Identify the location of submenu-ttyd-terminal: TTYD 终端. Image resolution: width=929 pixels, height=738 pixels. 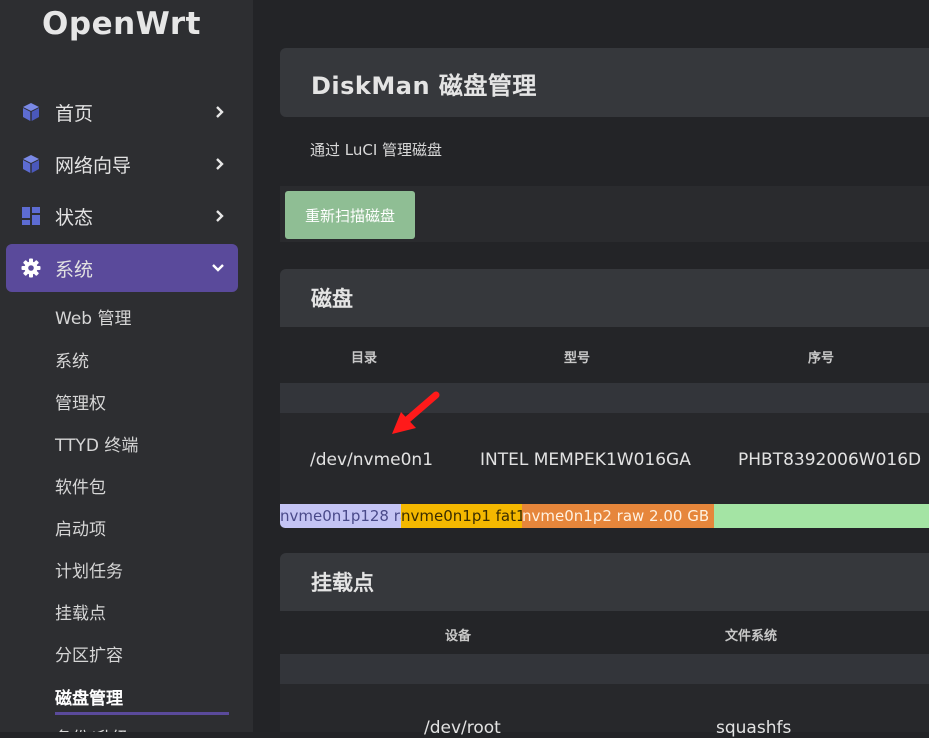
(96, 443).